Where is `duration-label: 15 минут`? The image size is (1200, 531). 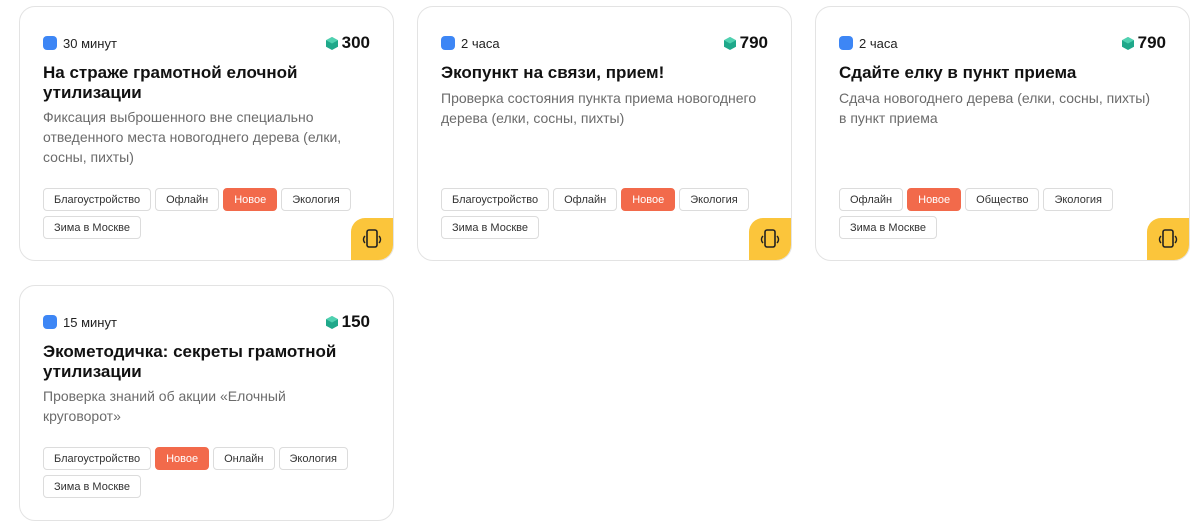 duration-label: 15 минут is located at coordinates (90, 322).